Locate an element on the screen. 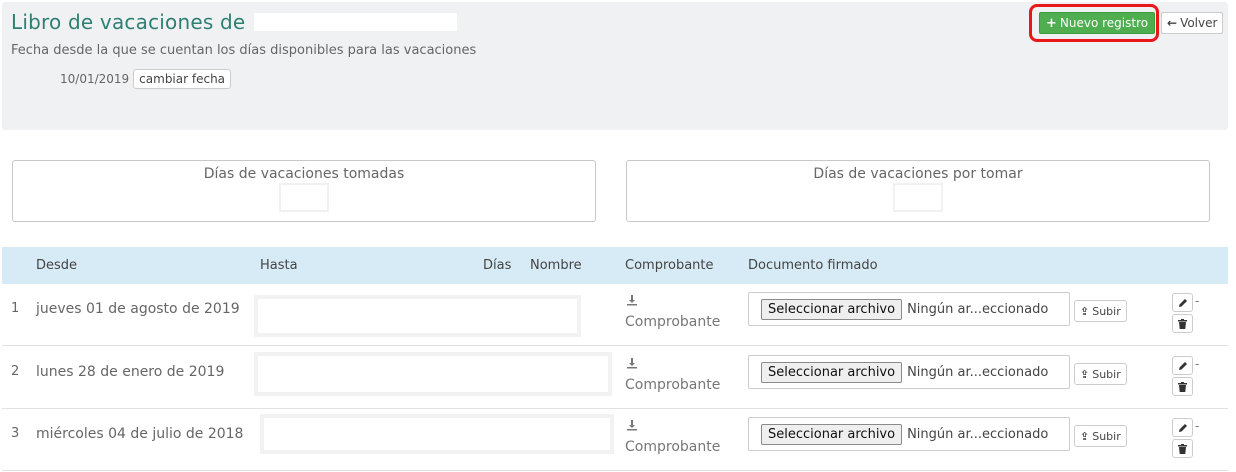 Image resolution: width=1236 pixels, height=472 pixels. change-date-button: cambiar fecha is located at coordinates (182, 79).